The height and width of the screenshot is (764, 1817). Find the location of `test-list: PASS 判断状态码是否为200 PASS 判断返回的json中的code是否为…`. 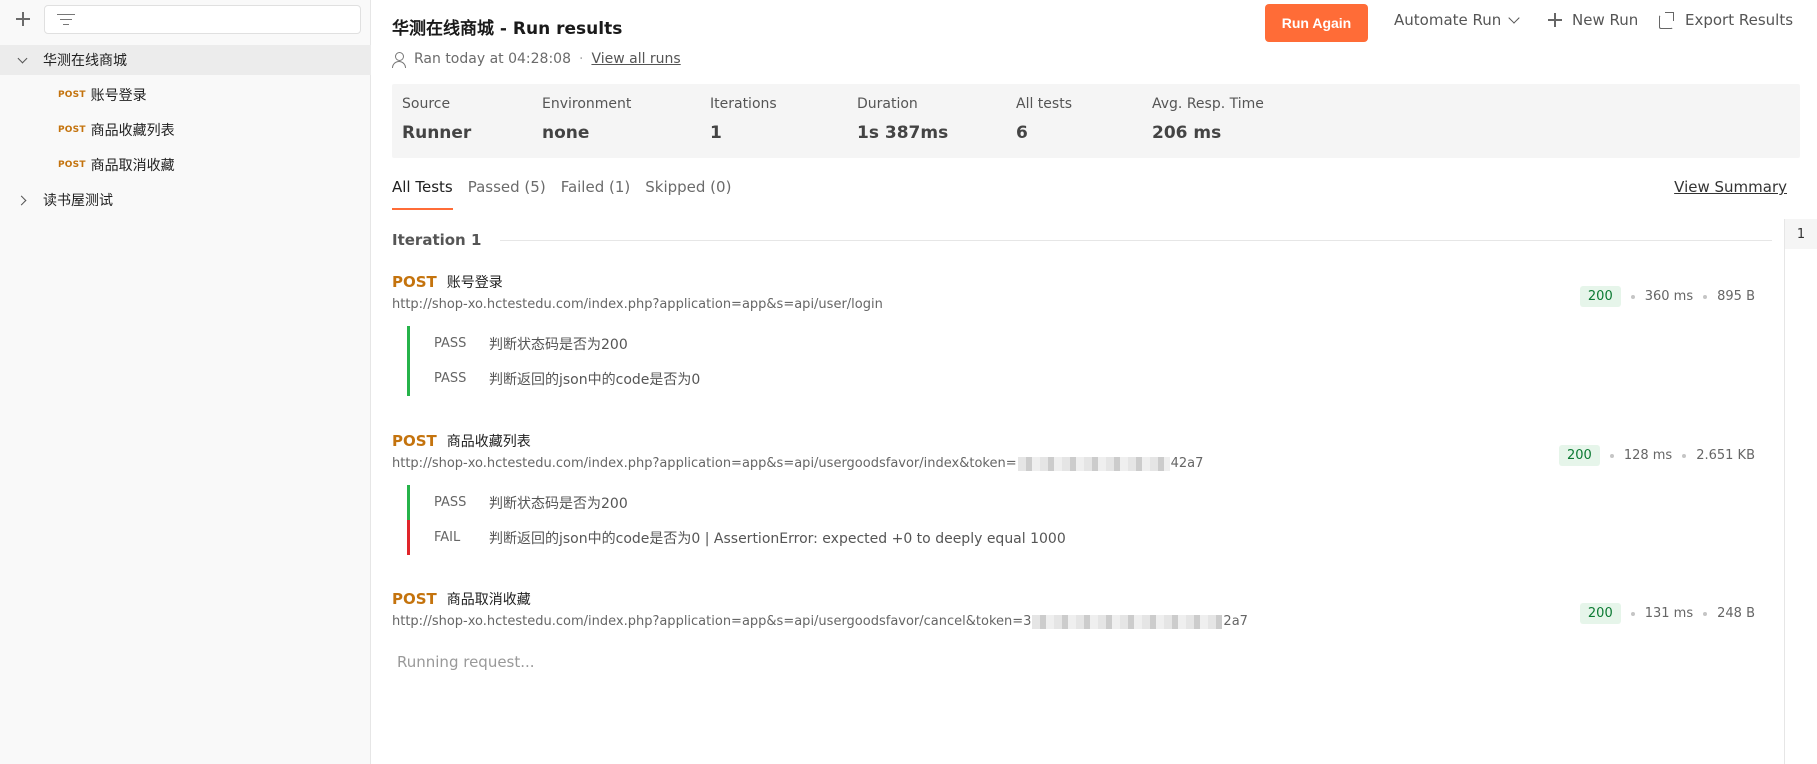

test-list: PASS 判断状态码是否为200 PASS 判断返回的json中的code是否为… is located at coordinates (1089, 361).